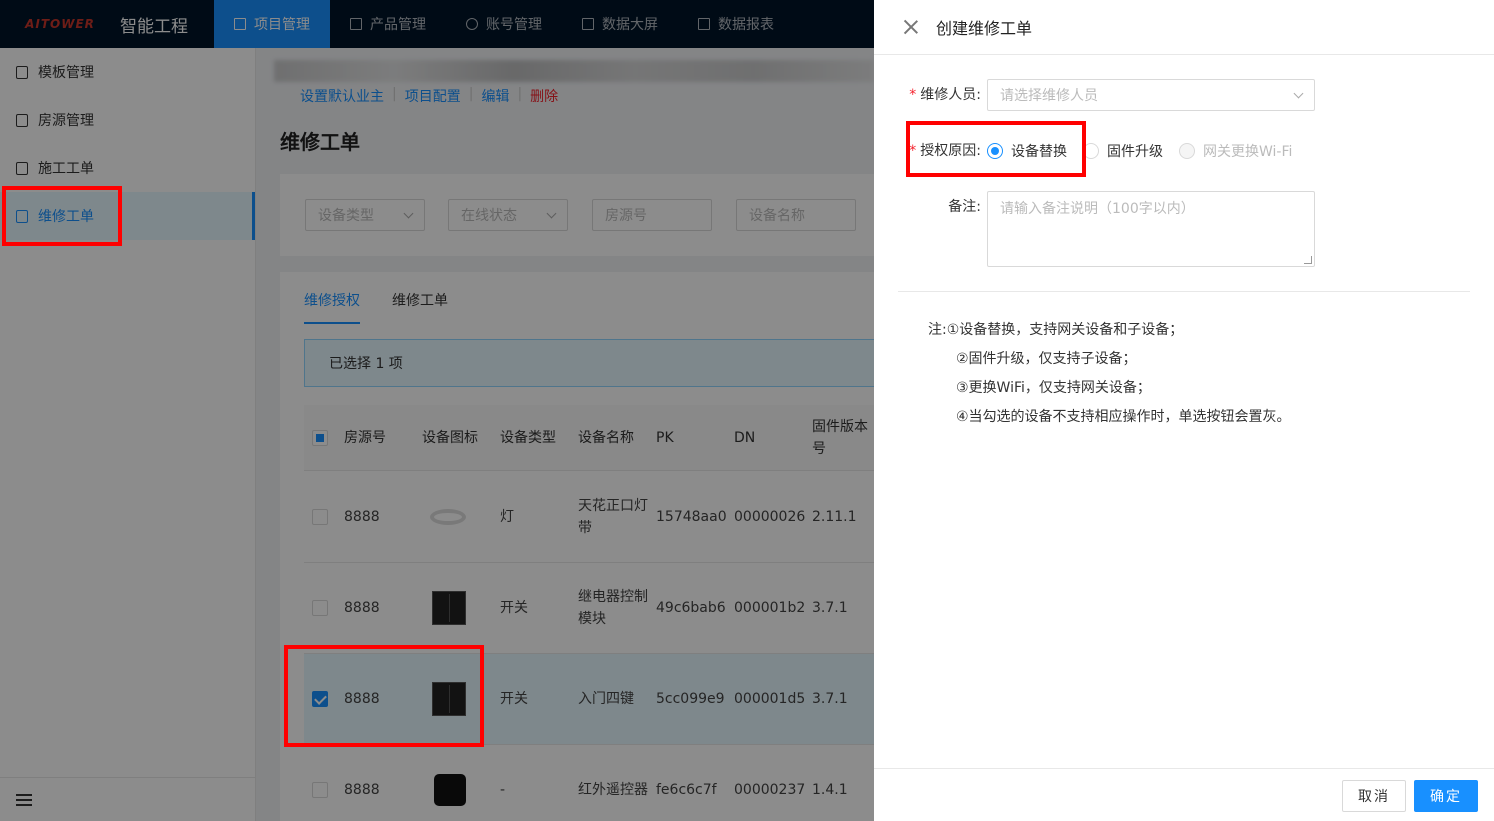 The image size is (1494, 821). I want to click on divider, so click(1184, 291).